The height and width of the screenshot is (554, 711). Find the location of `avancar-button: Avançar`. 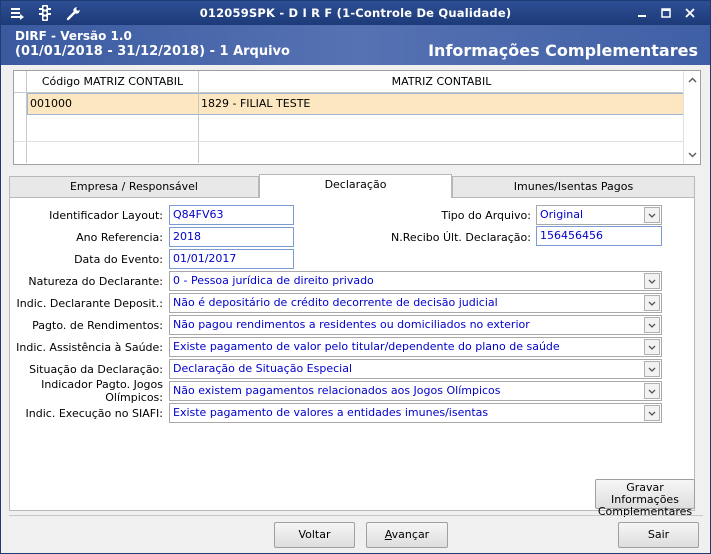

avancar-button: Avançar is located at coordinates (407, 535).